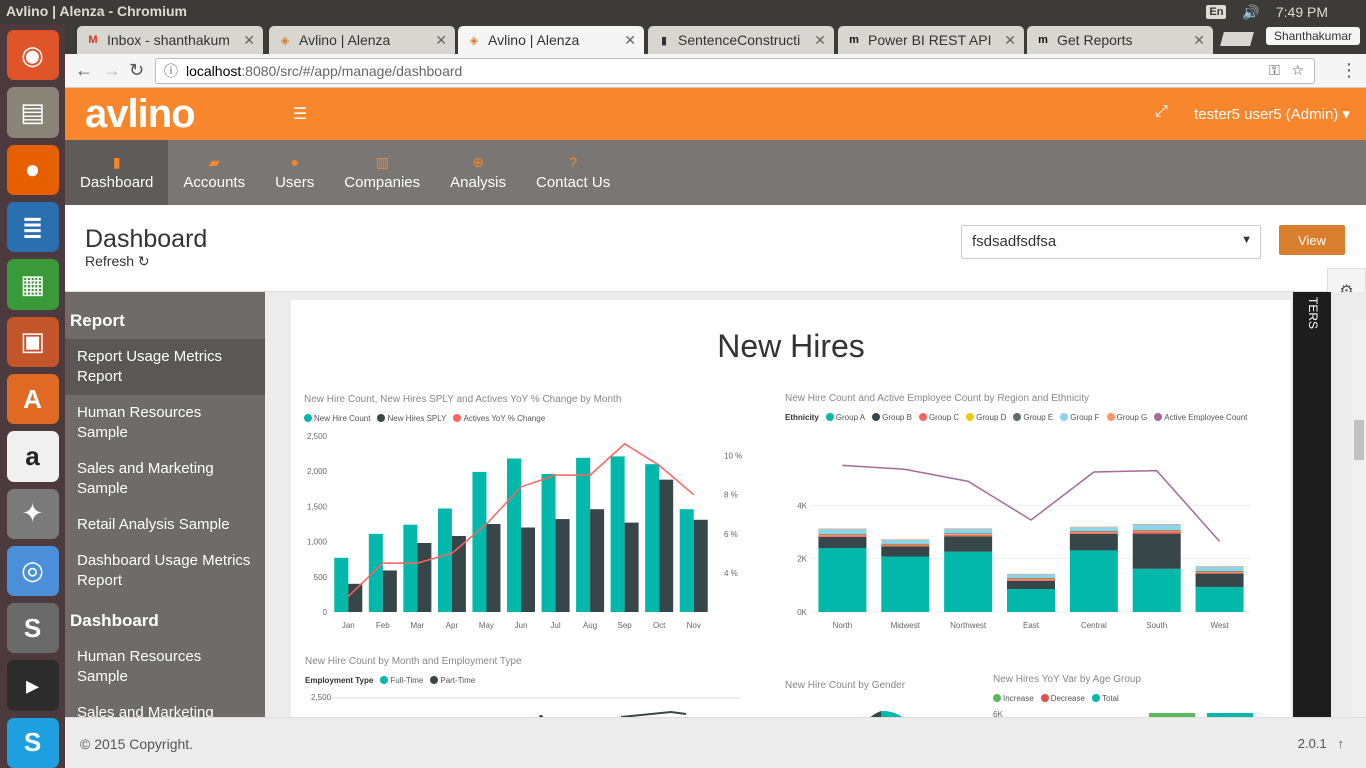 The image size is (1366, 768). Describe the element at coordinates (1237, 39) in the screenshot. I see `new-tab-button` at that location.